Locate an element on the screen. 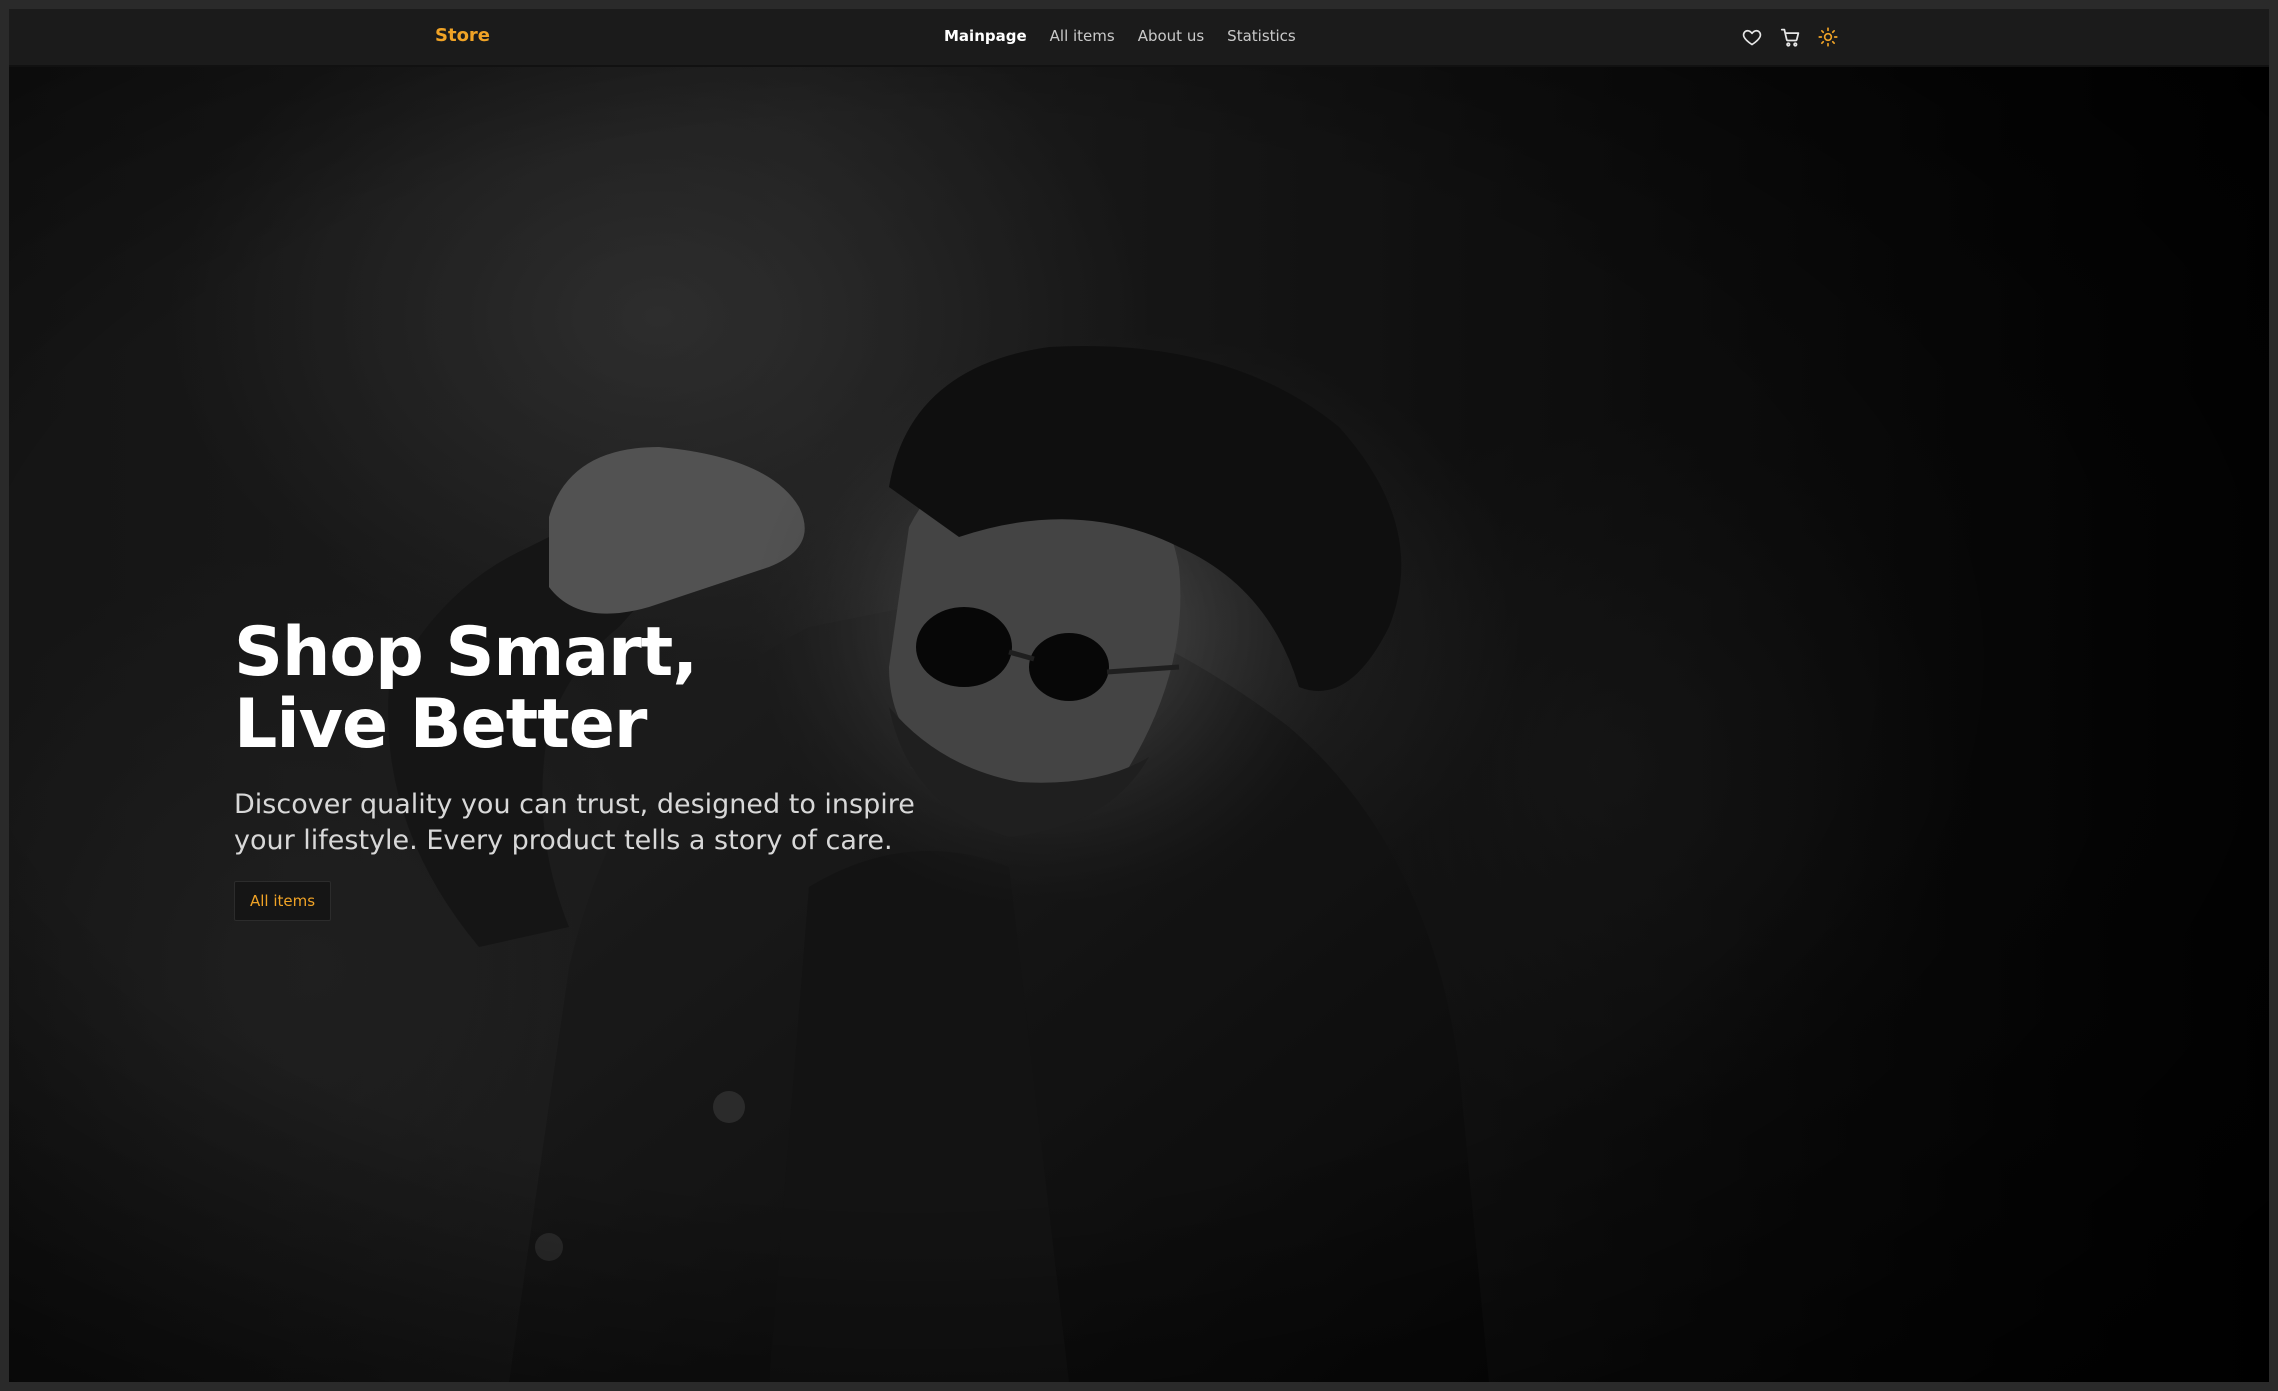 The image size is (2278, 1391). brand-logo: Store is located at coordinates (462, 35).